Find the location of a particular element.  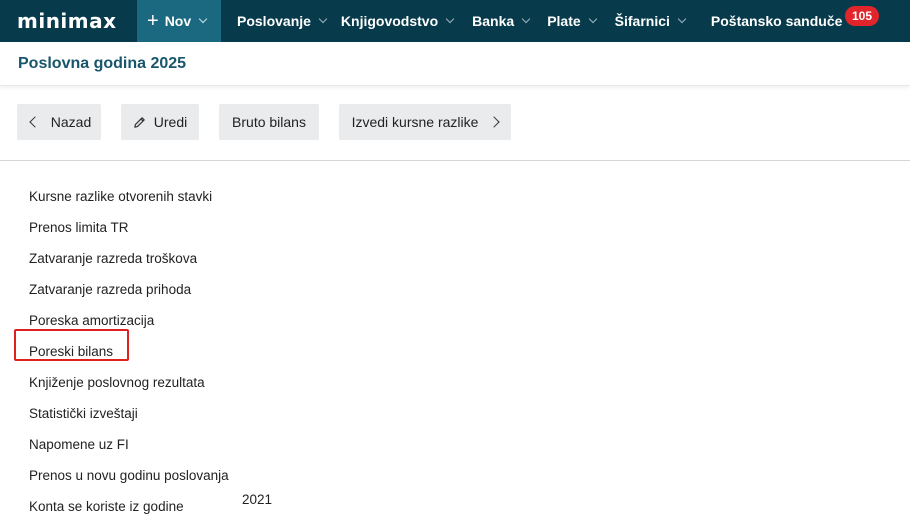

exchange-differences-button: Izvedi kursne razlike is located at coordinates (425, 122).